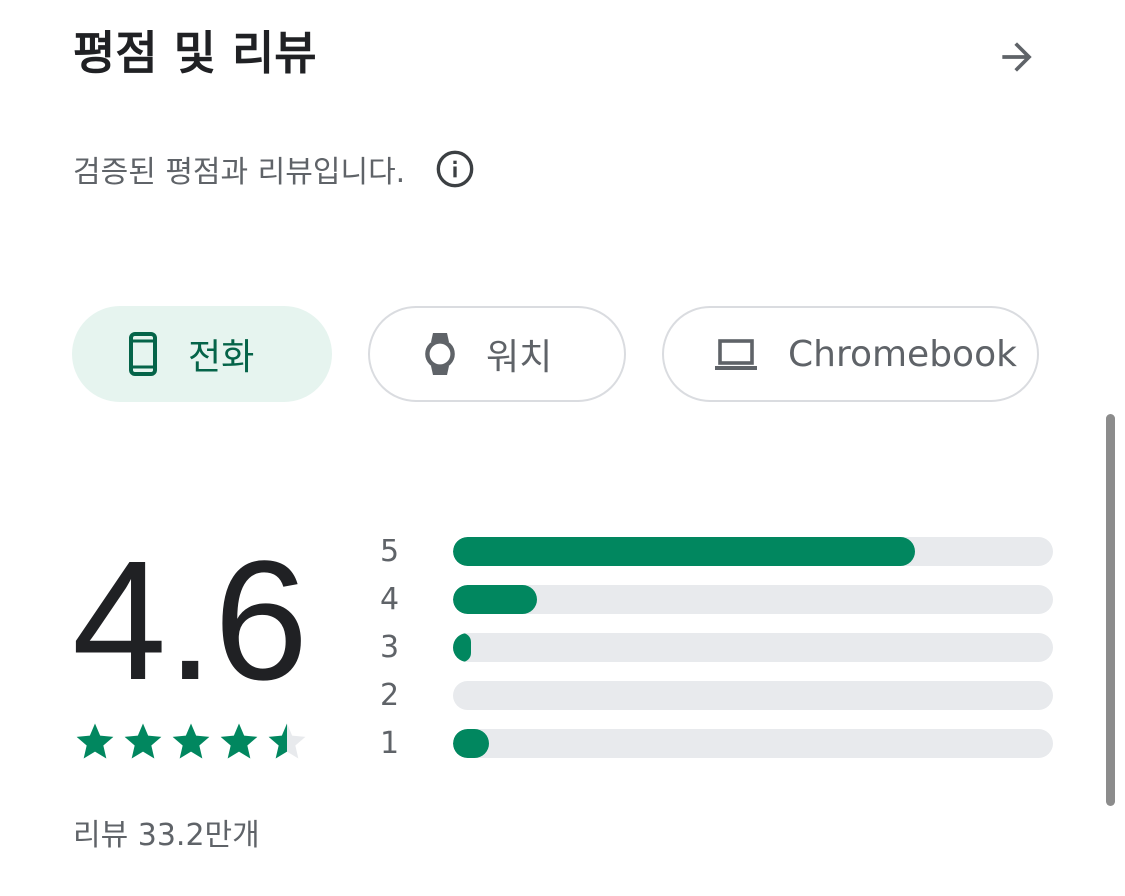 Image resolution: width=1125 pixels, height=896 pixels. I want to click on chip-phone: 전화, so click(202, 354).